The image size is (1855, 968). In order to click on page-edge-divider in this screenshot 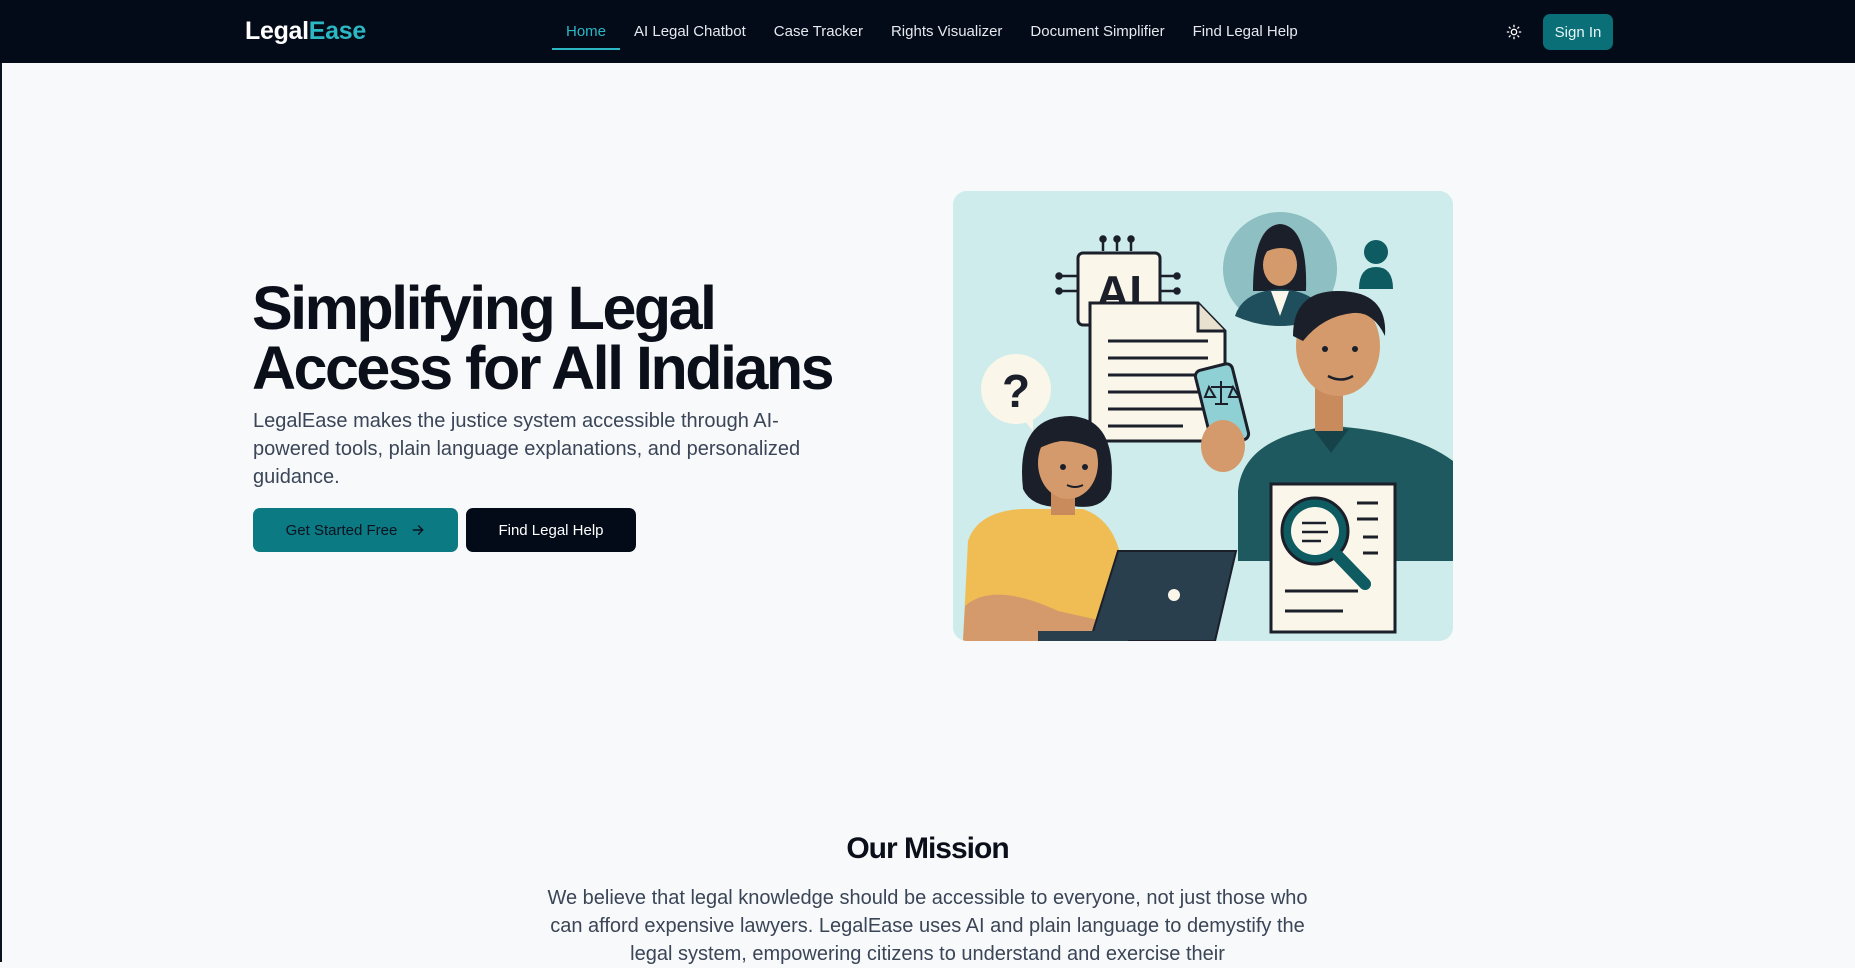, I will do `click(1, 512)`.